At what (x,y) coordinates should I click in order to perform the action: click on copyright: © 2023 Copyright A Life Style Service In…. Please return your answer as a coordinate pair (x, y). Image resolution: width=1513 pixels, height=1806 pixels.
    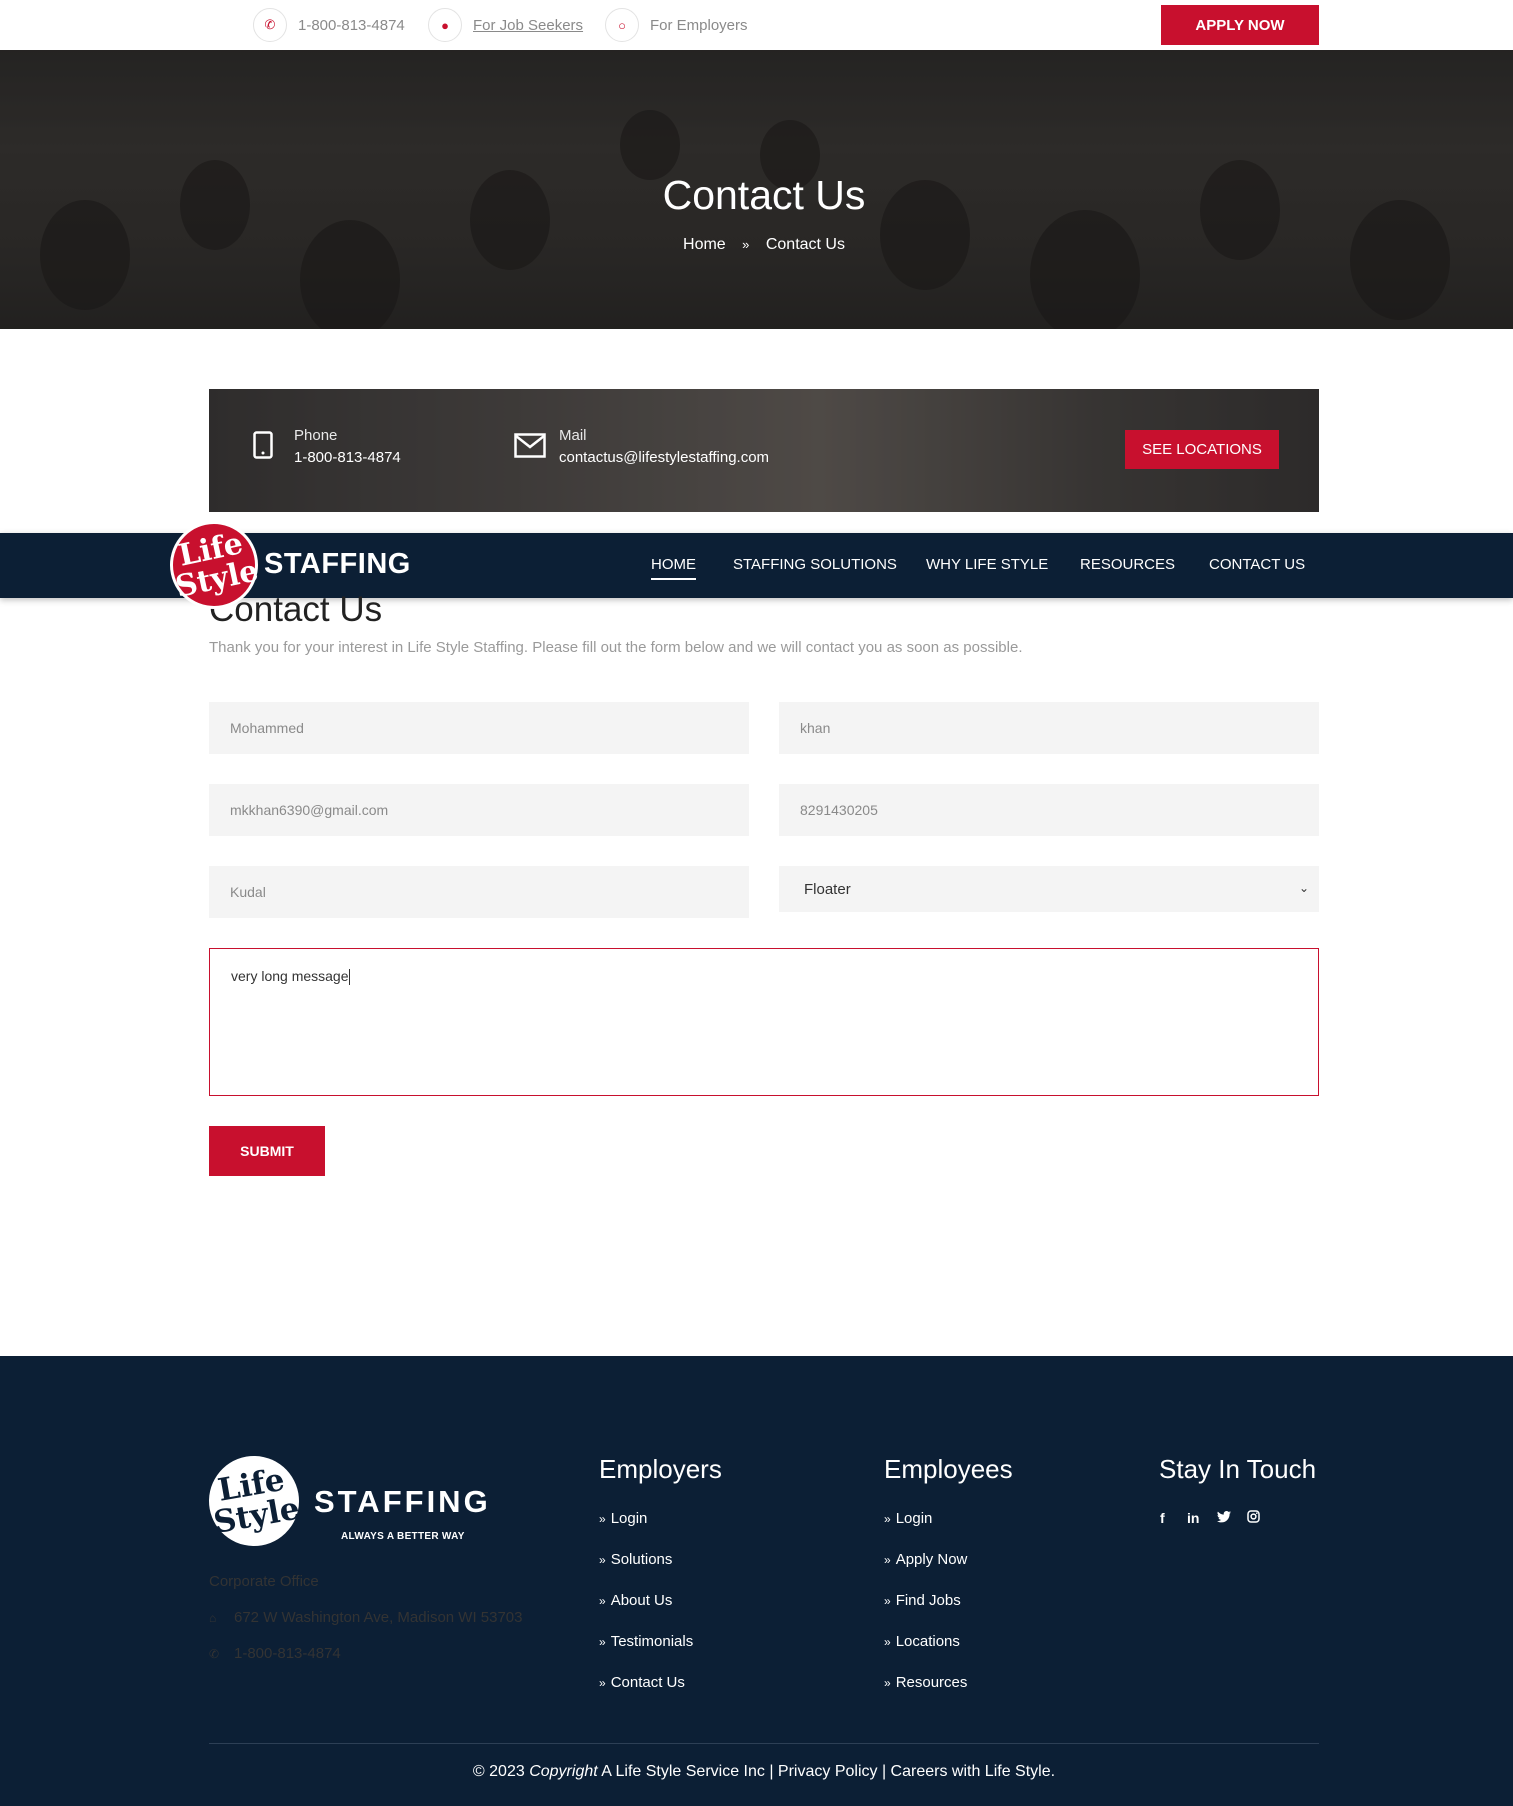
    Looking at the image, I should click on (756, 1772).